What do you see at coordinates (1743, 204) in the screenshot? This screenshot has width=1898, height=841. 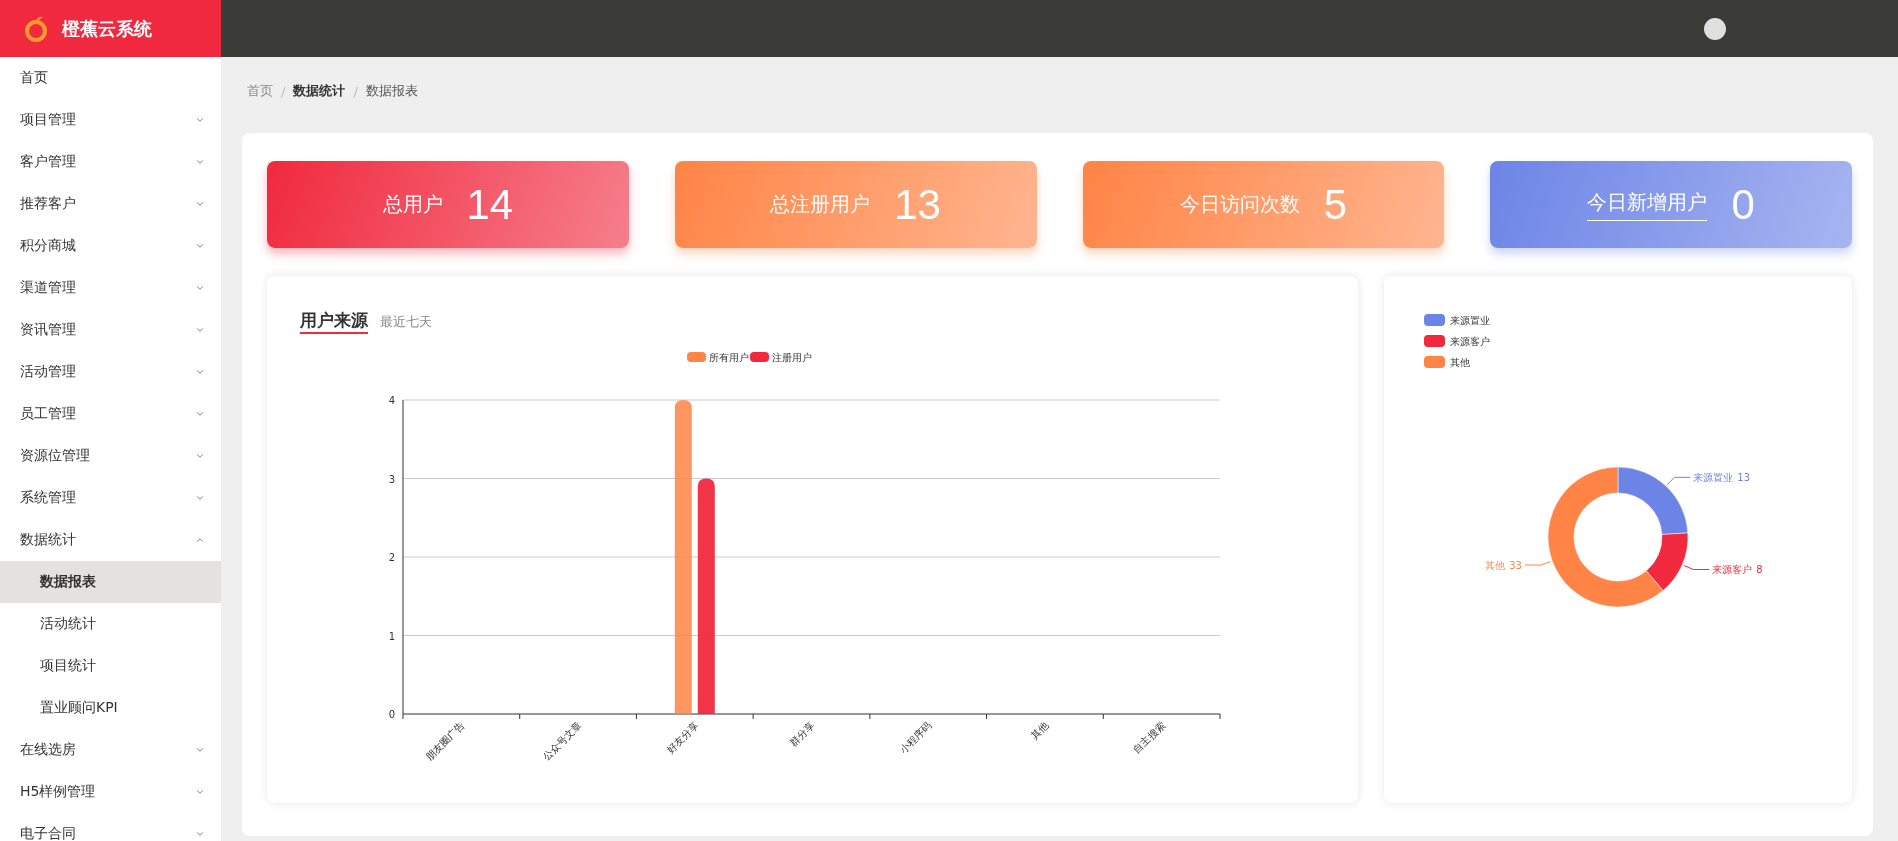 I see `stat-value: 0` at bounding box center [1743, 204].